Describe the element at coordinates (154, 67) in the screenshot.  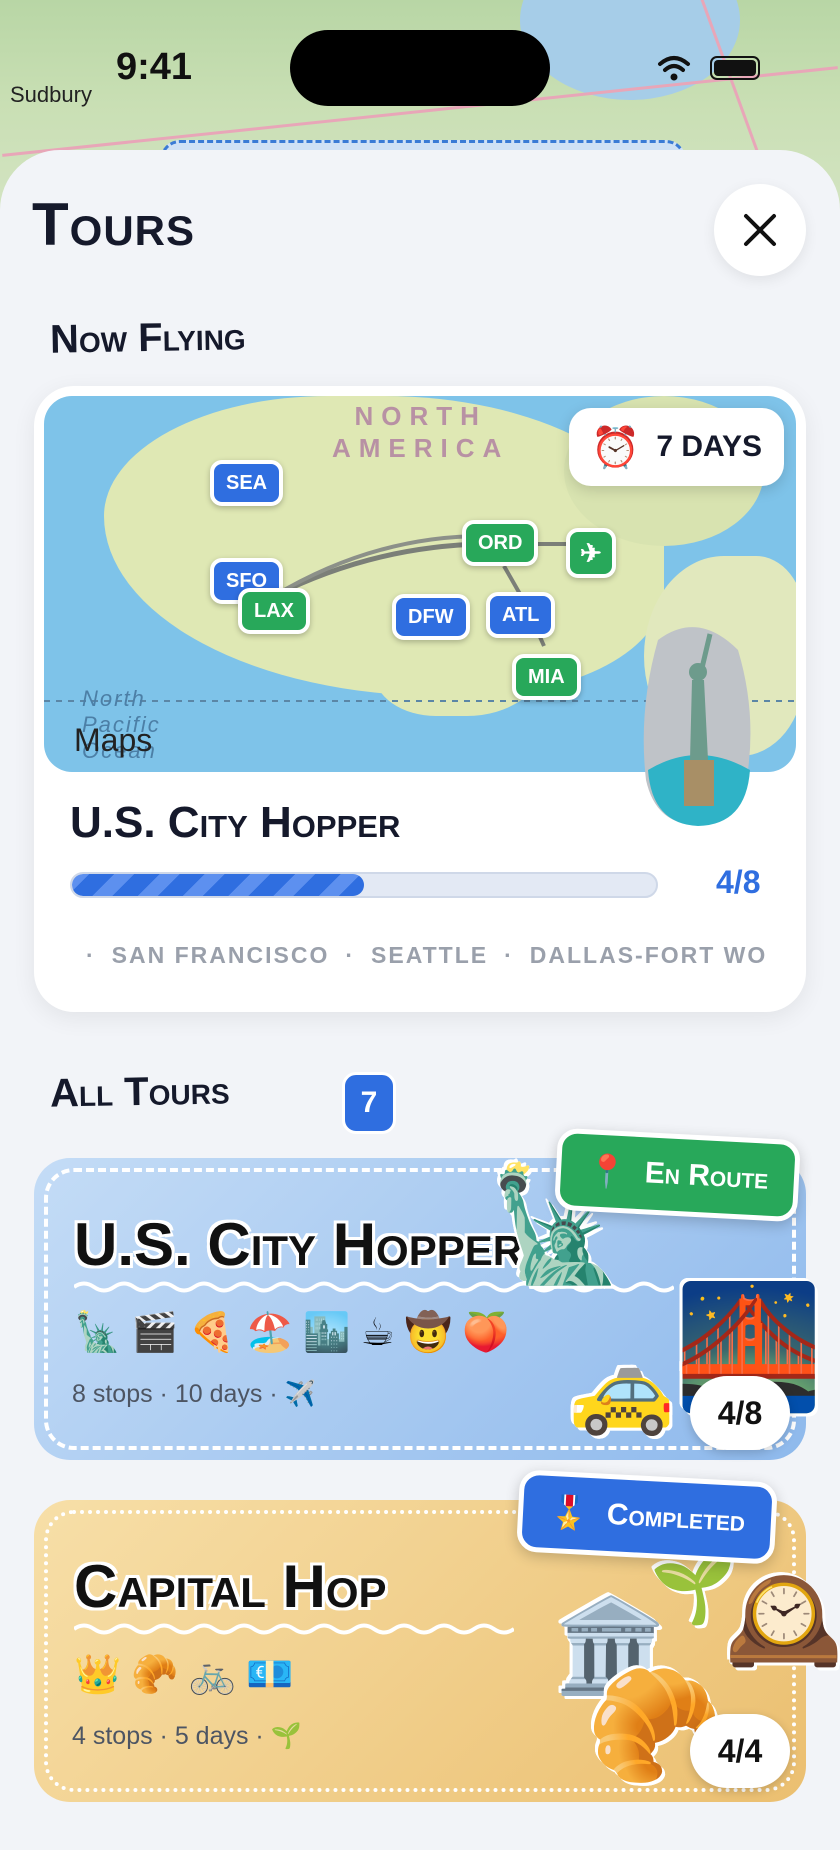
I see `status-time: 9:41` at that location.